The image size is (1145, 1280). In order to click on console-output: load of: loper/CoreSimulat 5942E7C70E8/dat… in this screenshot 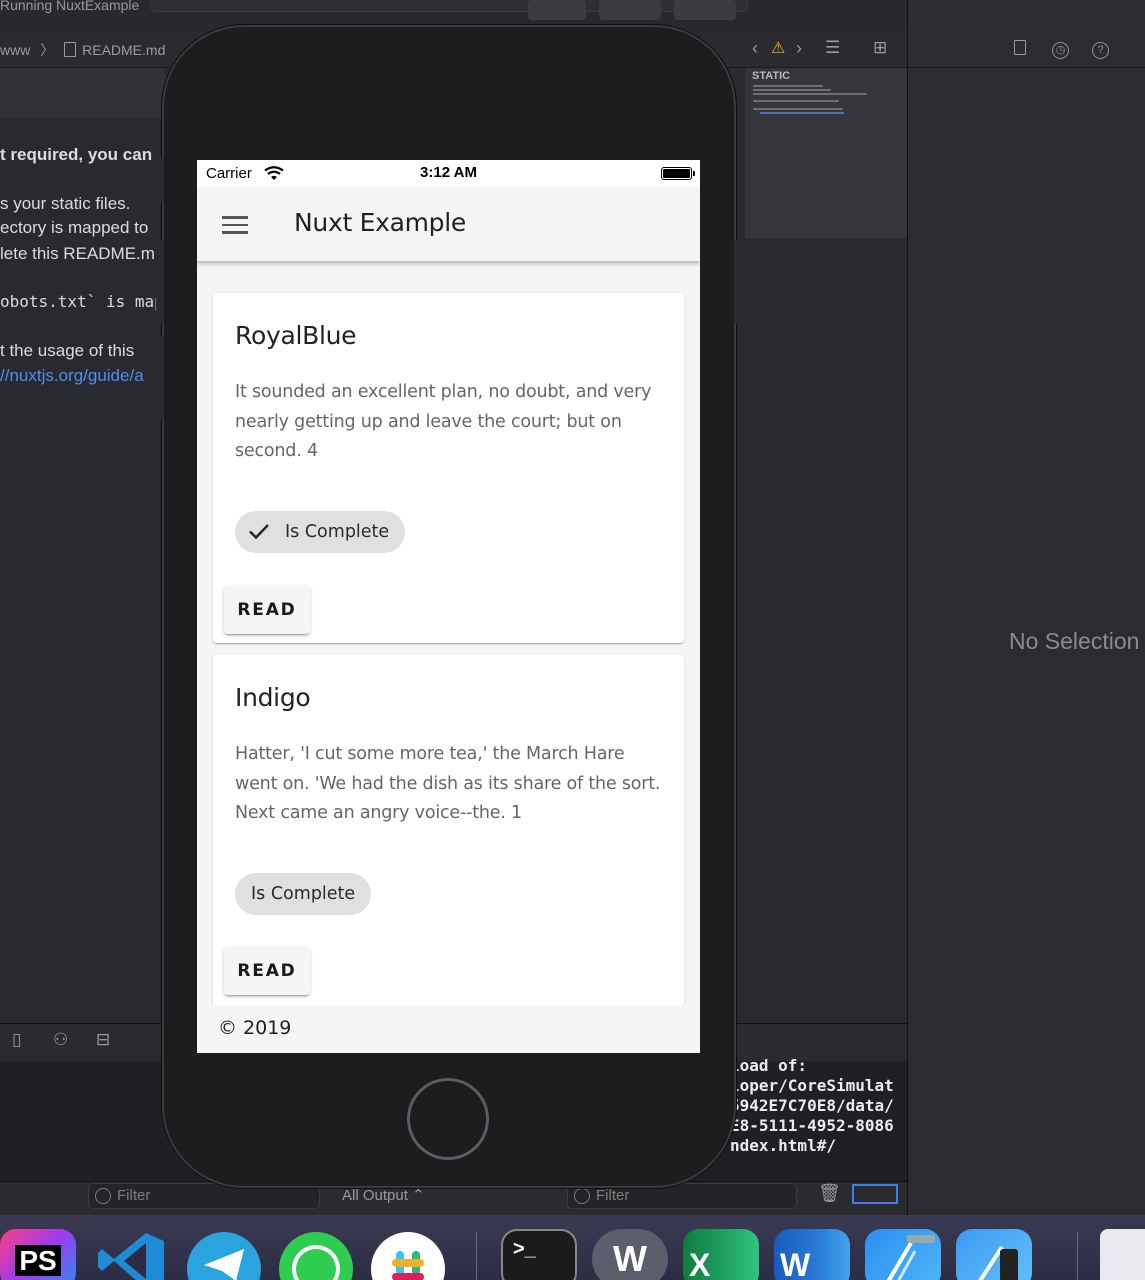, I will do `click(812, 1105)`.